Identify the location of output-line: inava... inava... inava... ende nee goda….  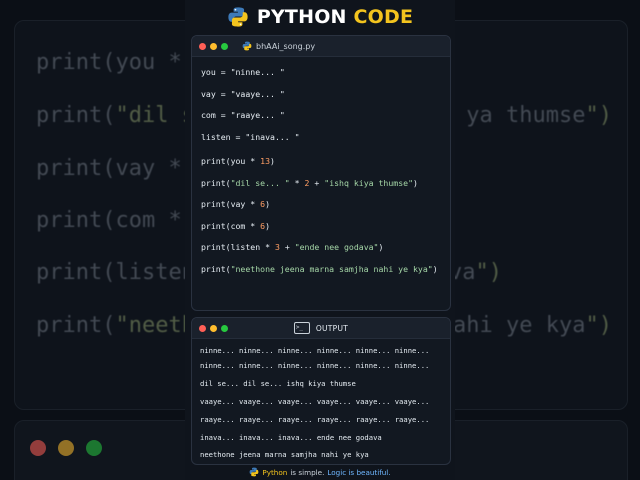
(291, 437).